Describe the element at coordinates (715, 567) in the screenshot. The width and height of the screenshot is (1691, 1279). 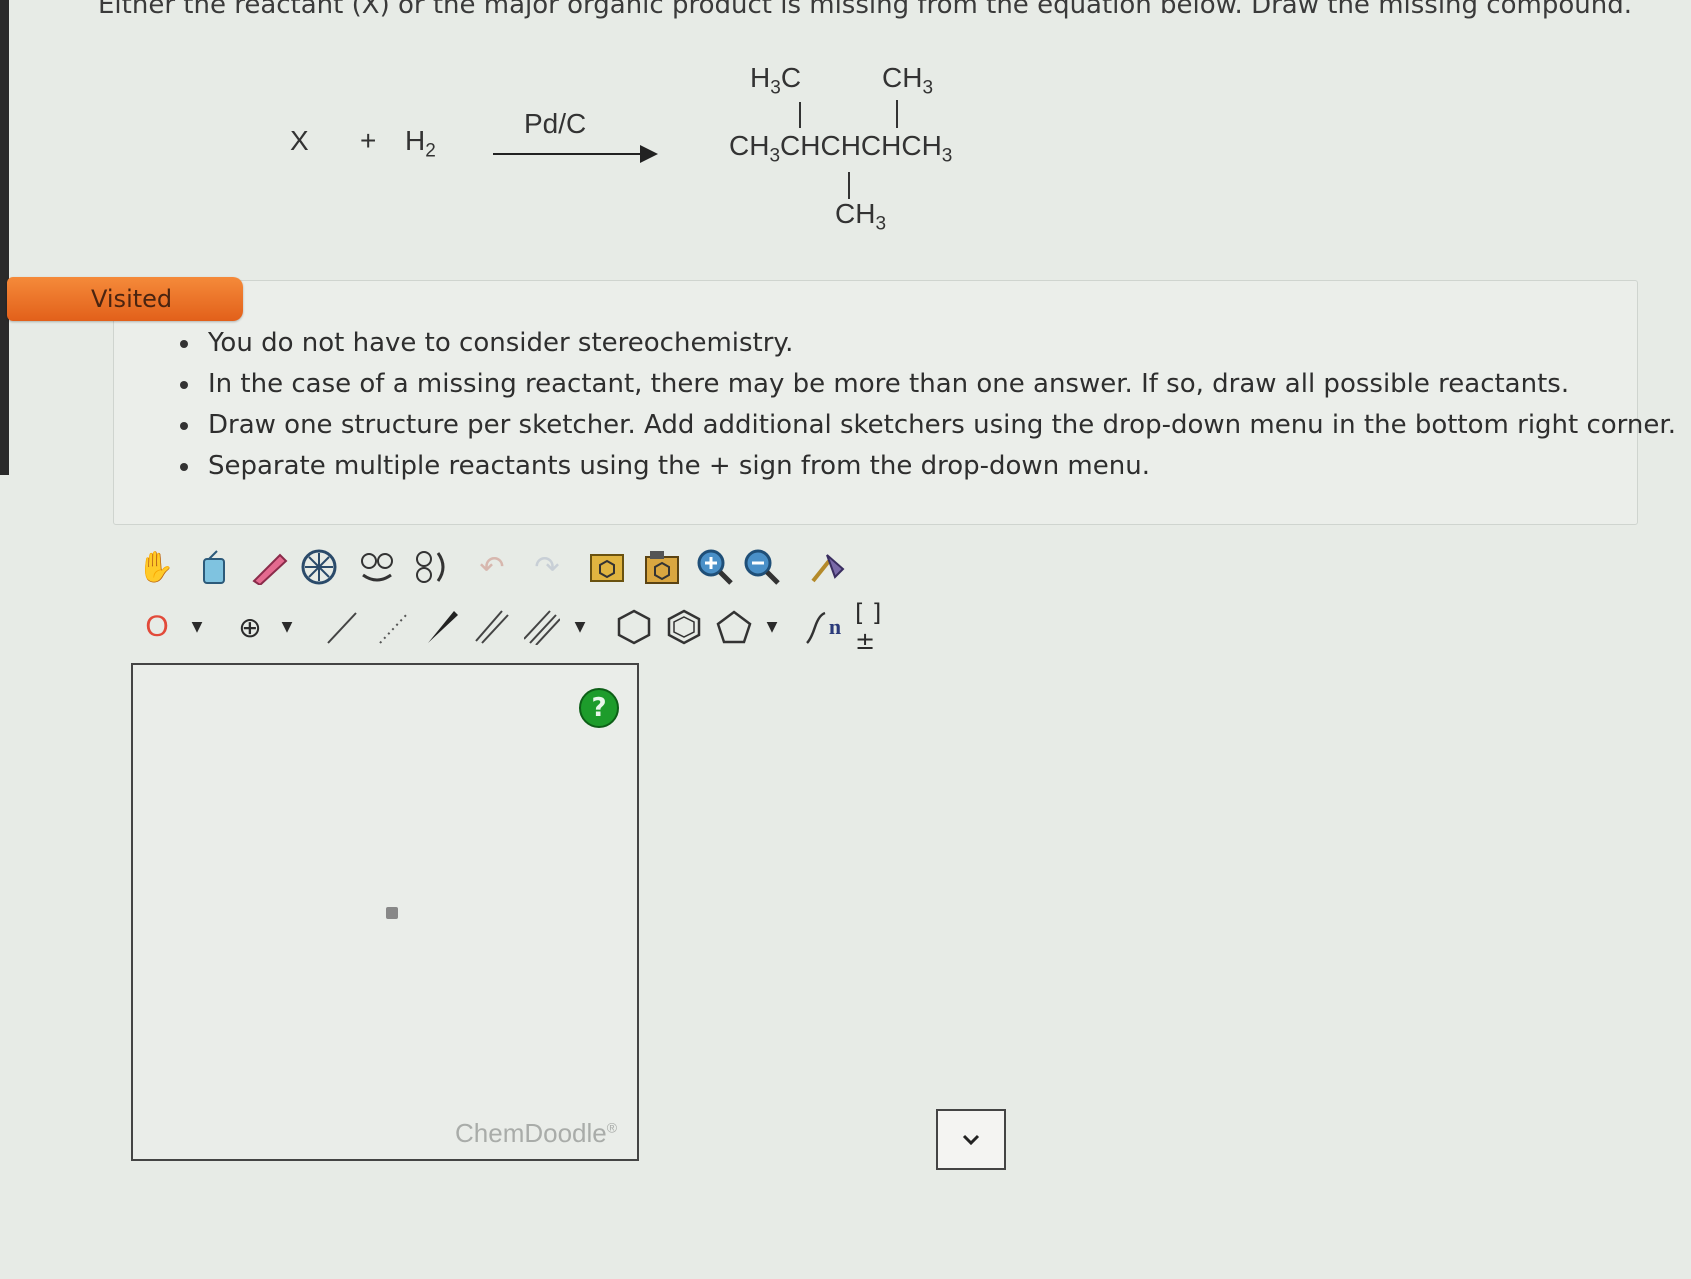
I see `zoom-in-icon` at that location.